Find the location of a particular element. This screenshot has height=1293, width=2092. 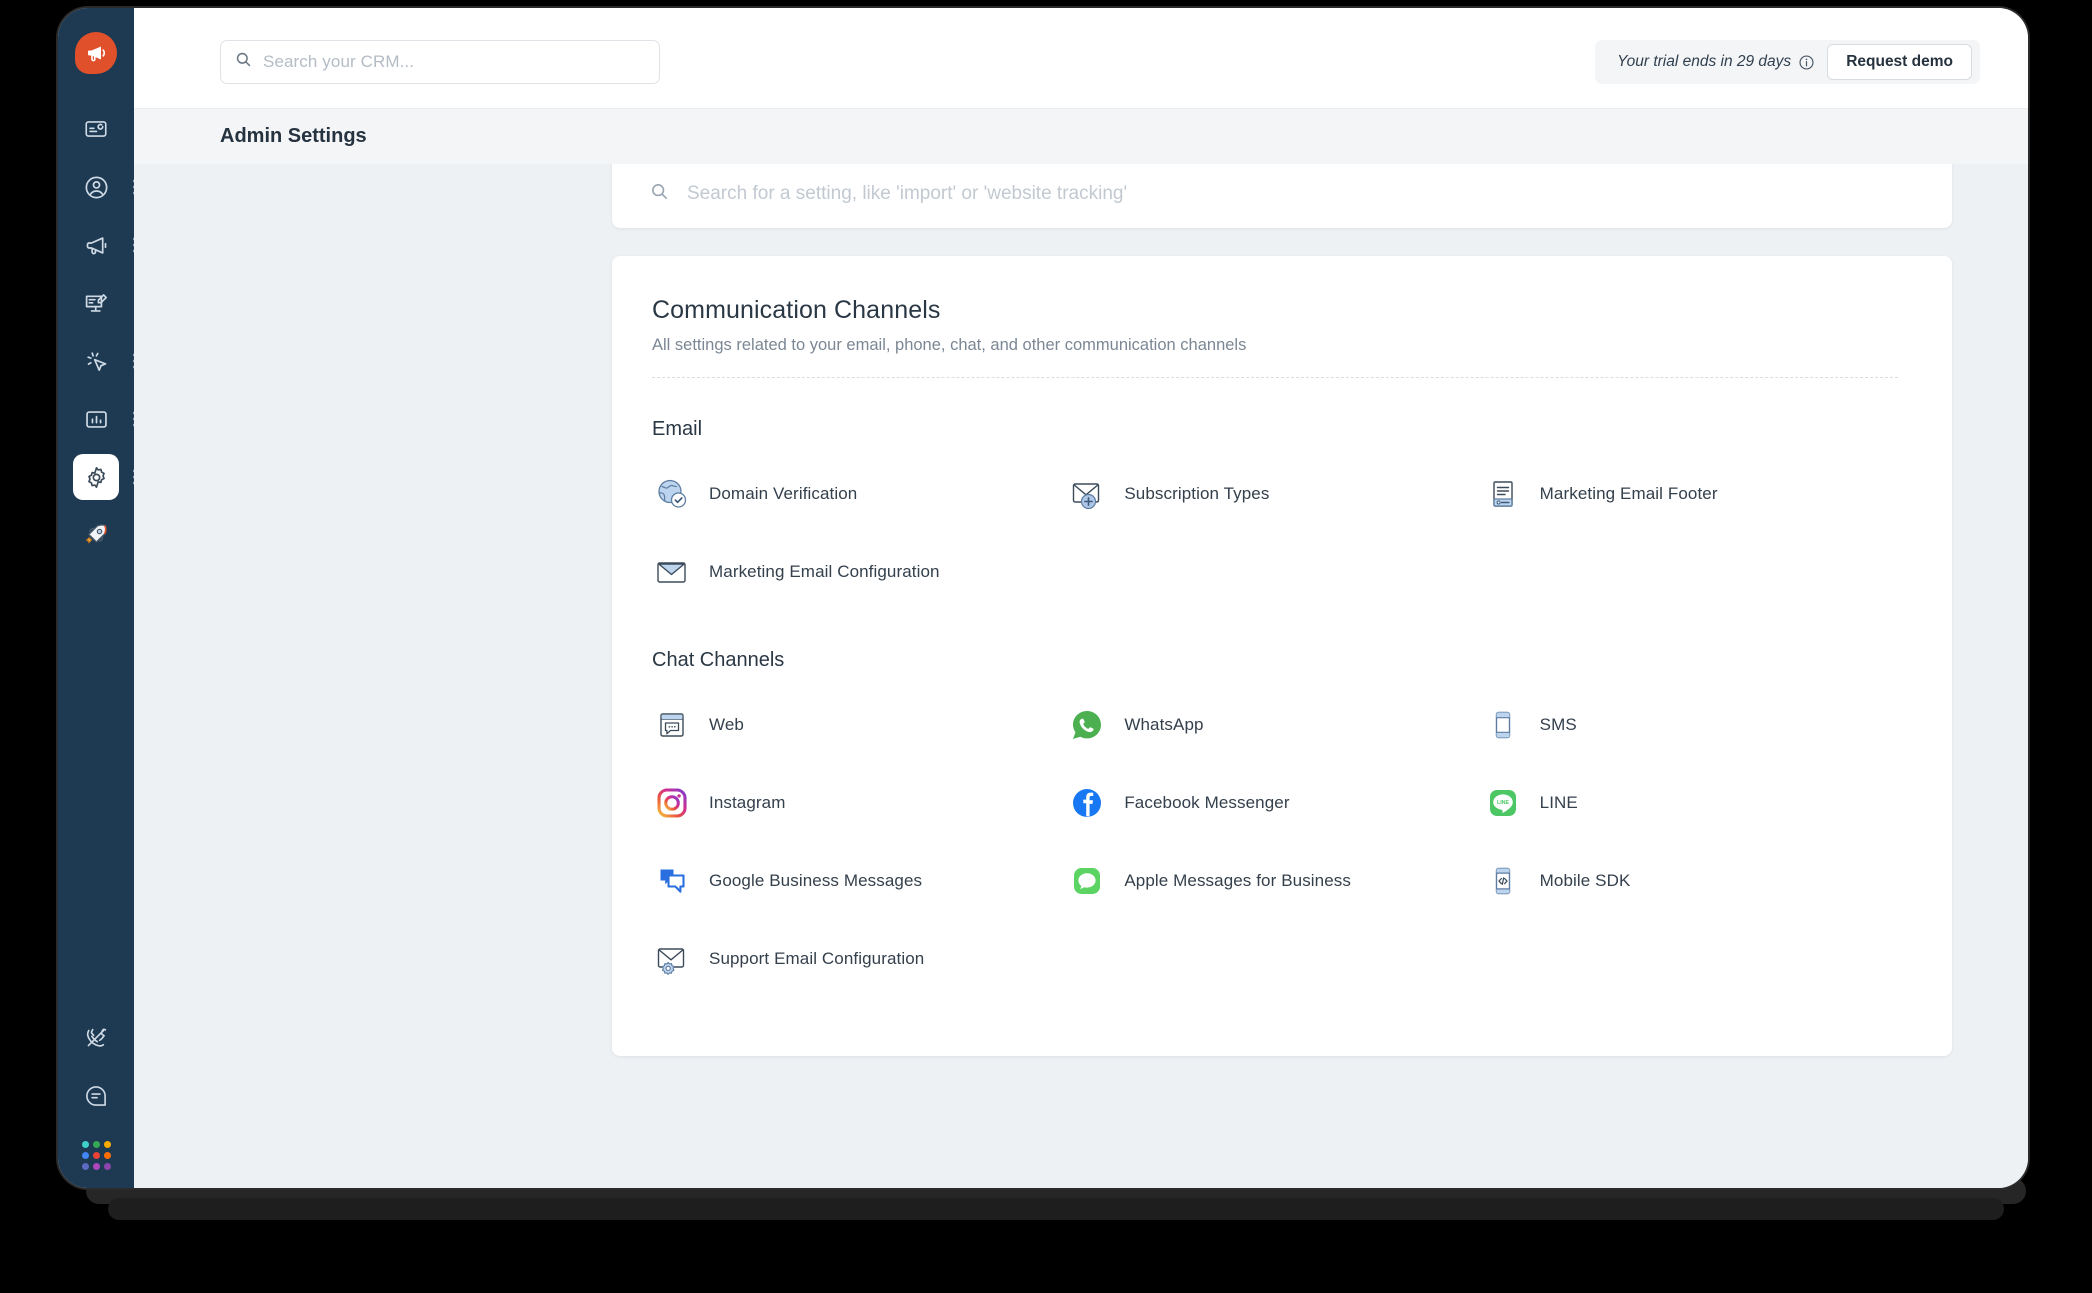

setting-apple-messages-for-business: Apple Messages for Business is located at coordinates (1274, 881).